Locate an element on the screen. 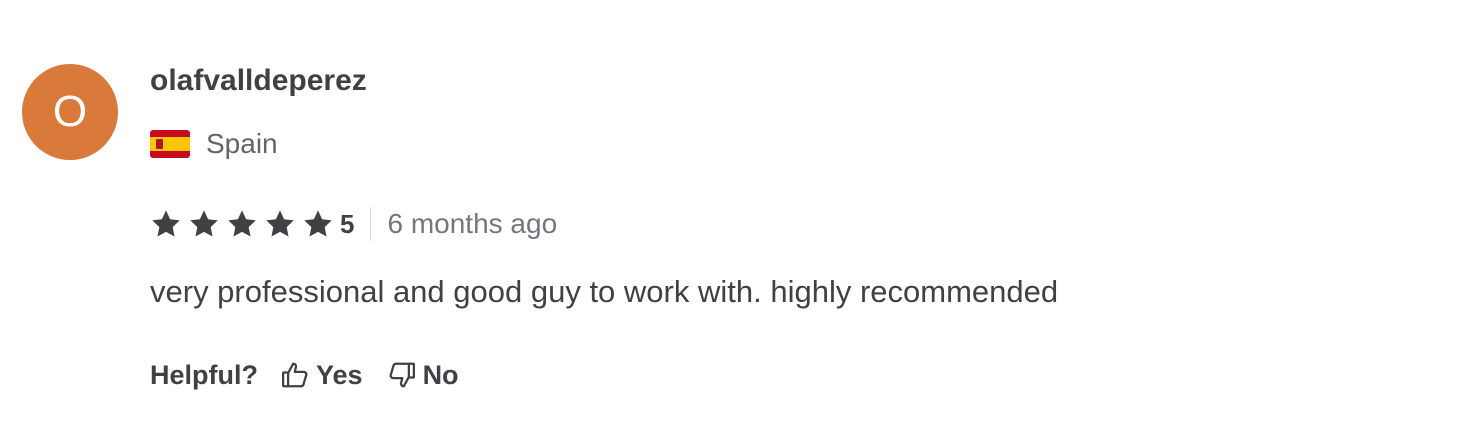 The height and width of the screenshot is (430, 1474). username: olafvalldeperez is located at coordinates (258, 81).